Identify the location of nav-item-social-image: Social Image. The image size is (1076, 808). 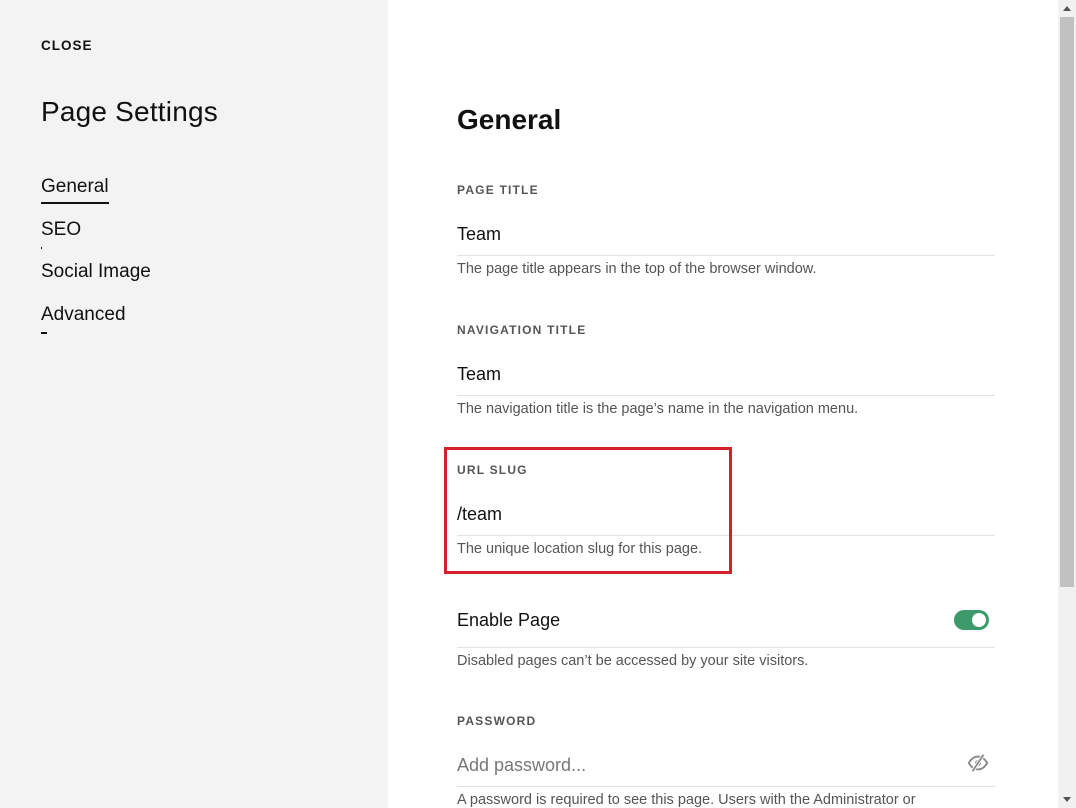
(96, 282).